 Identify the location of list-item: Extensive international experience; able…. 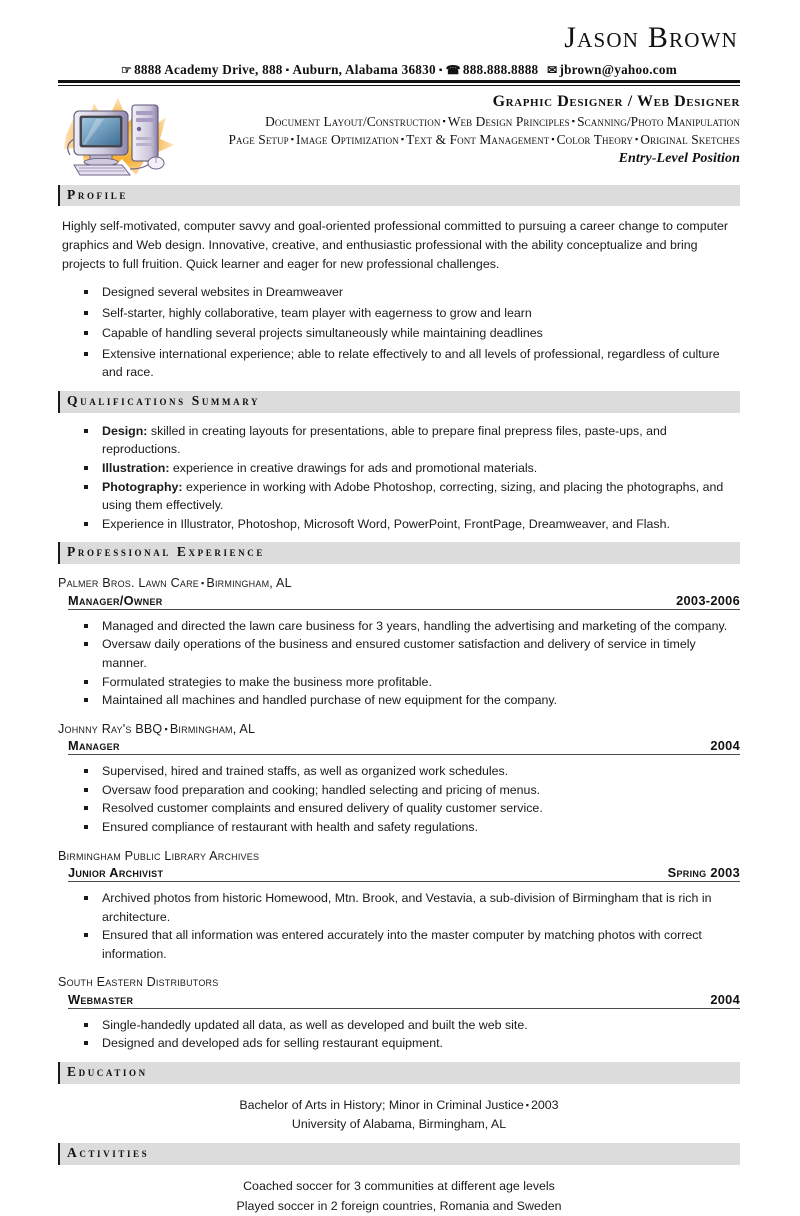
(399, 363).